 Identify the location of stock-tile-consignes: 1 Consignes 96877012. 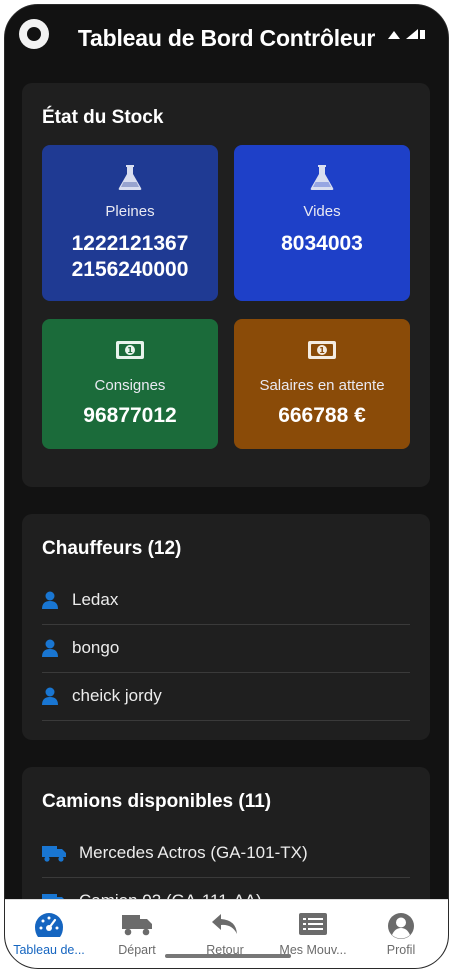
(130, 384).